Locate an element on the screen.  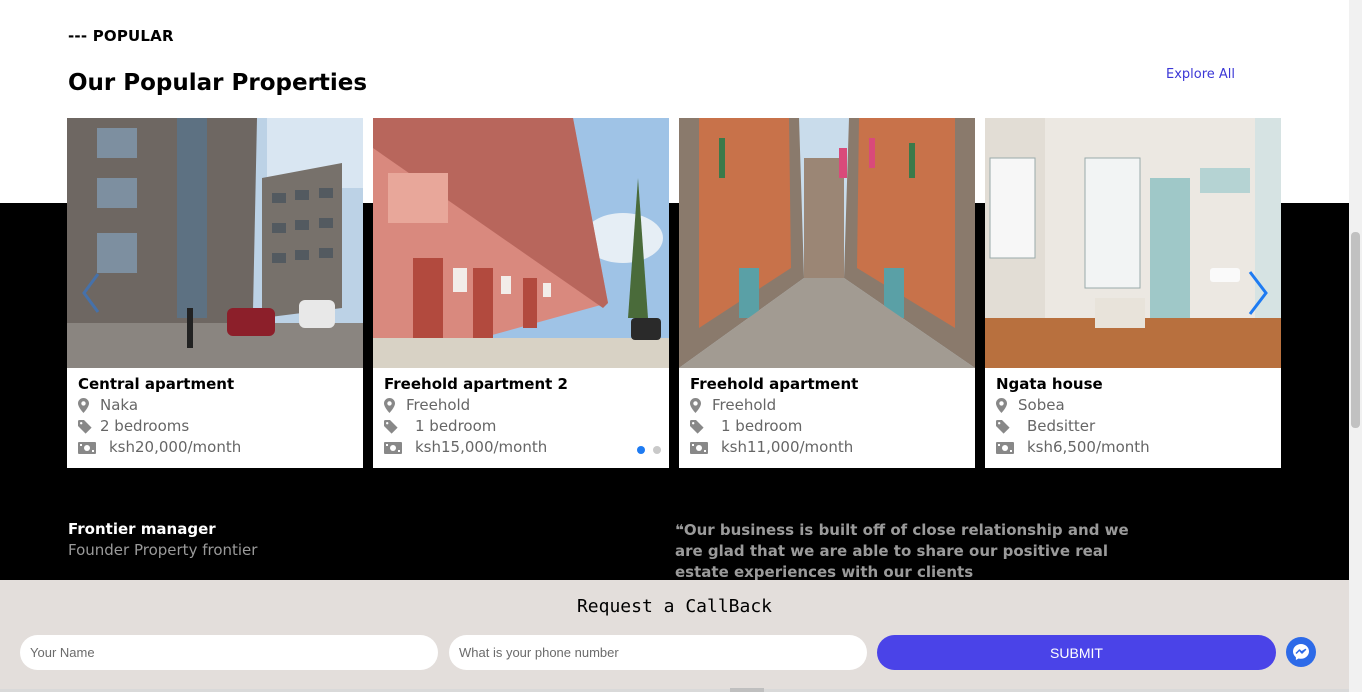
property-location: Naka is located at coordinates (119, 405).